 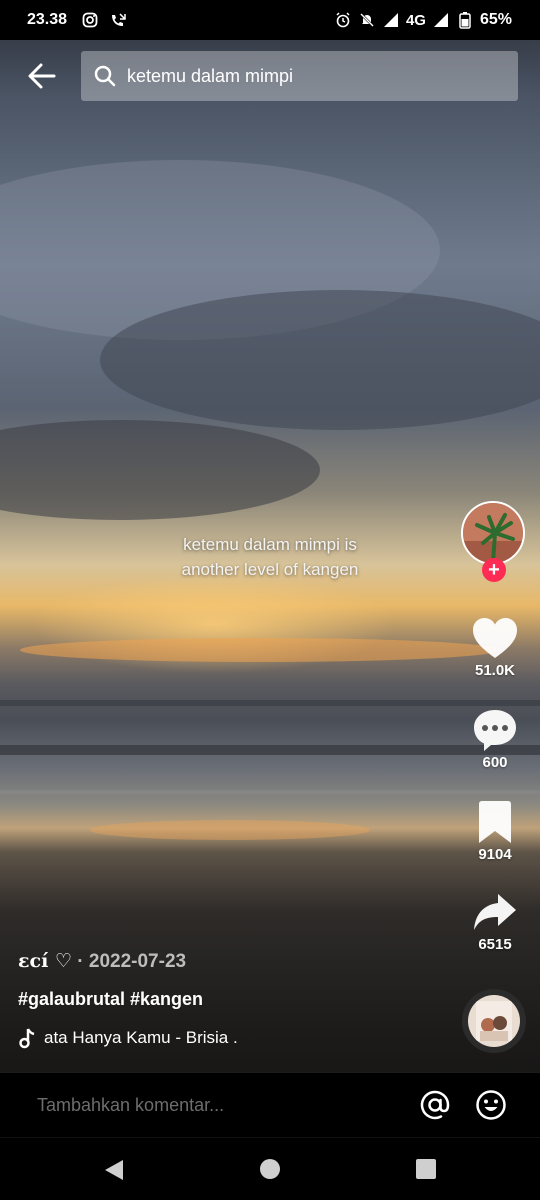 I want to click on post-date: 2022-07-23, so click(x=137, y=961).